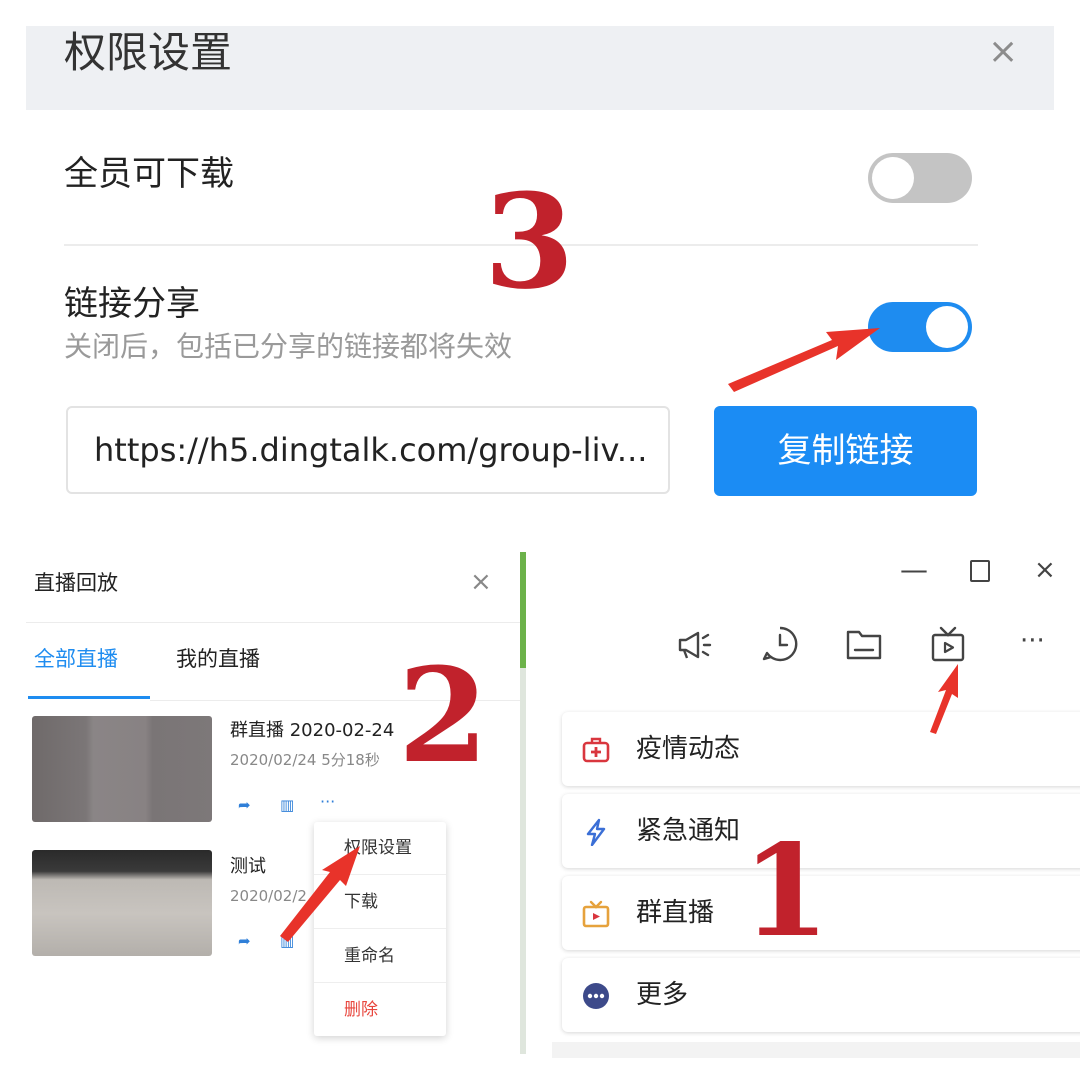  What do you see at coordinates (662, 995) in the screenshot?
I see `menu-card-label: 更多` at bounding box center [662, 995].